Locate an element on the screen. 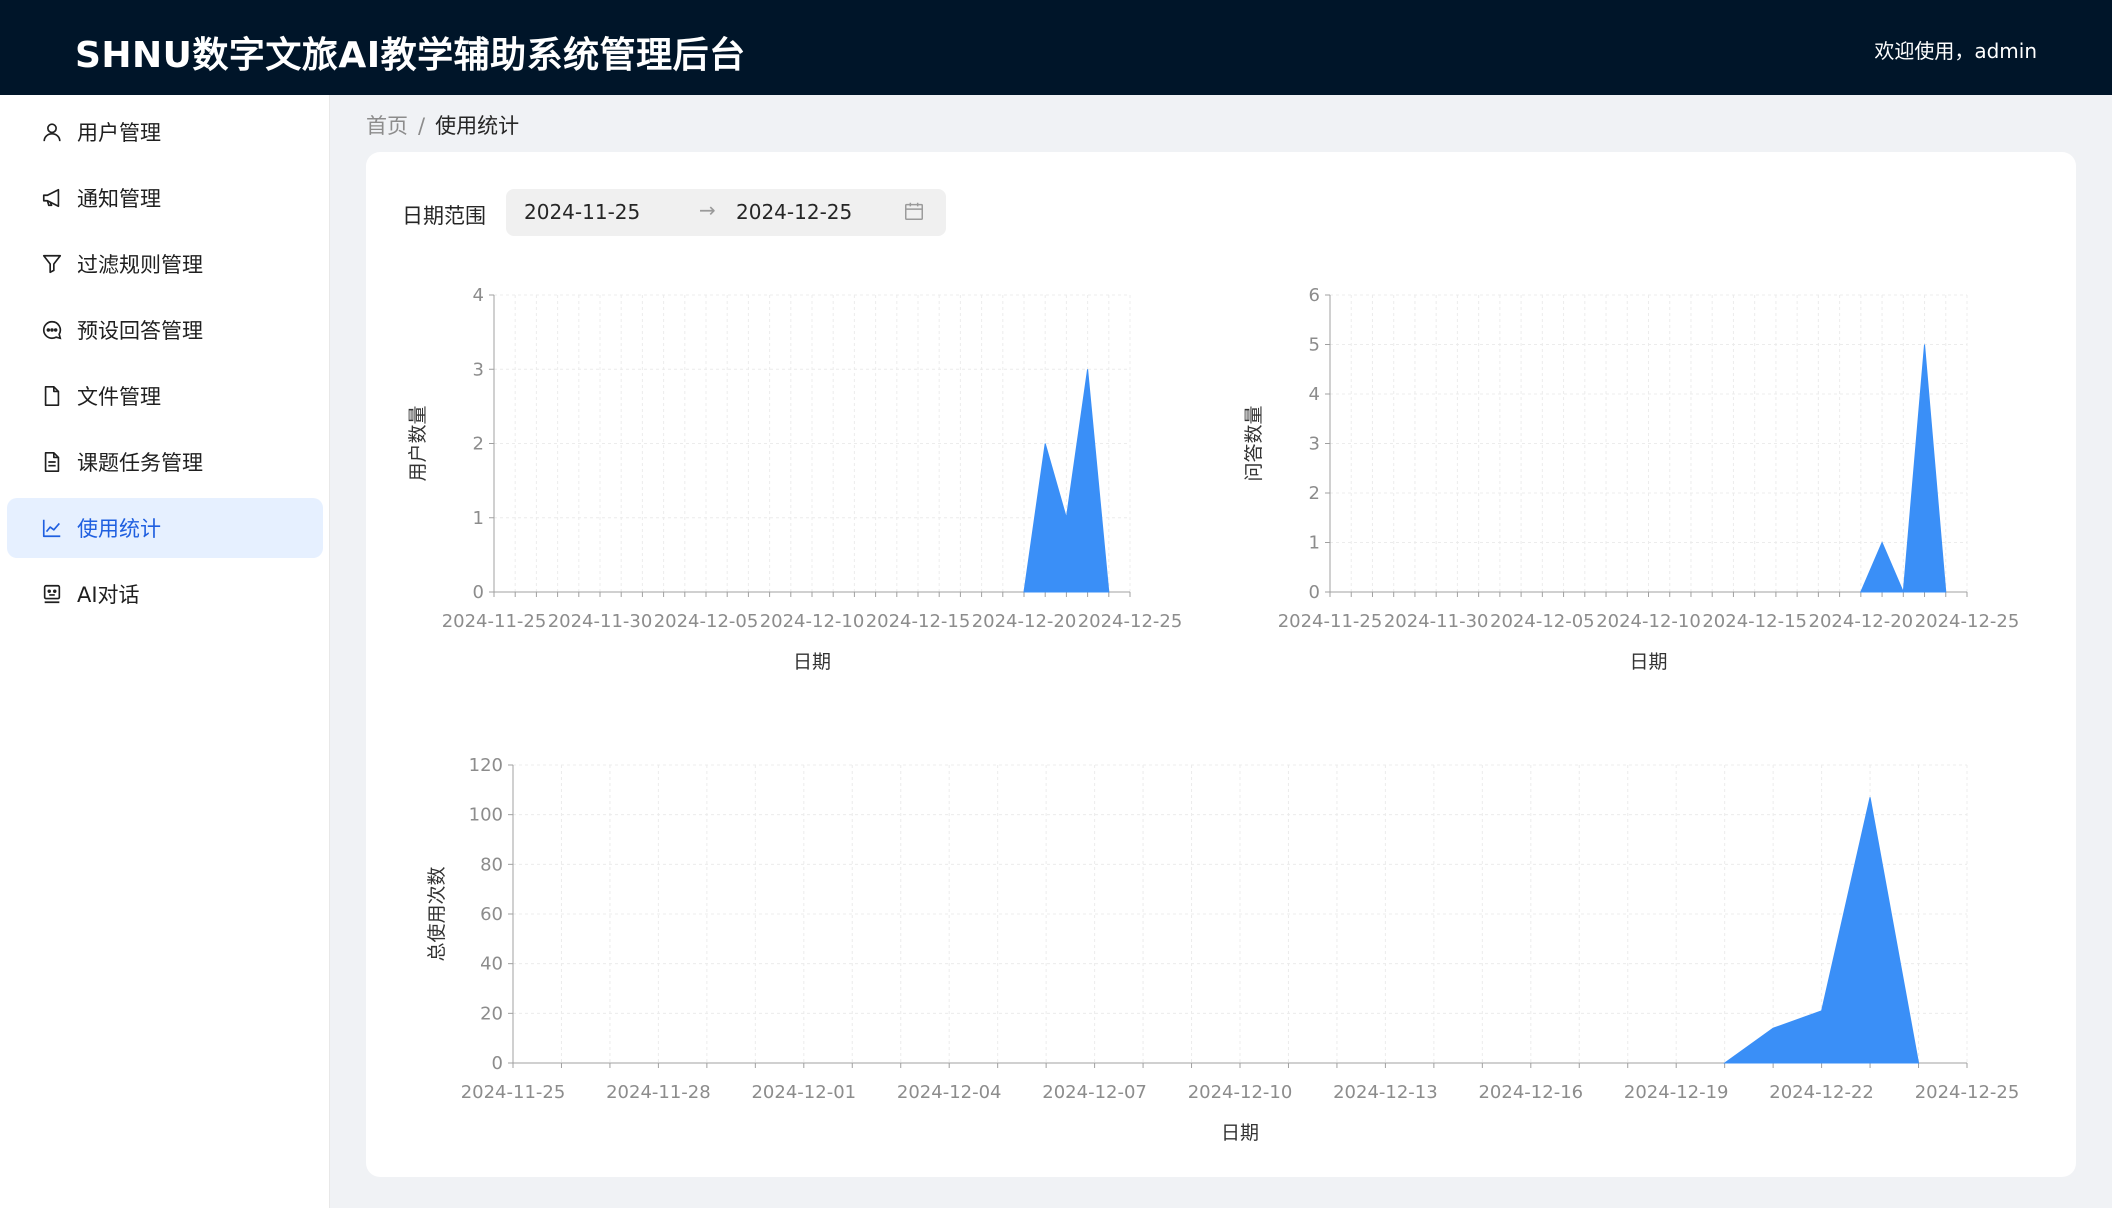 This screenshot has height=1208, width=2112. sidebar-item-user-management: 用户管理 is located at coordinates (165, 132).